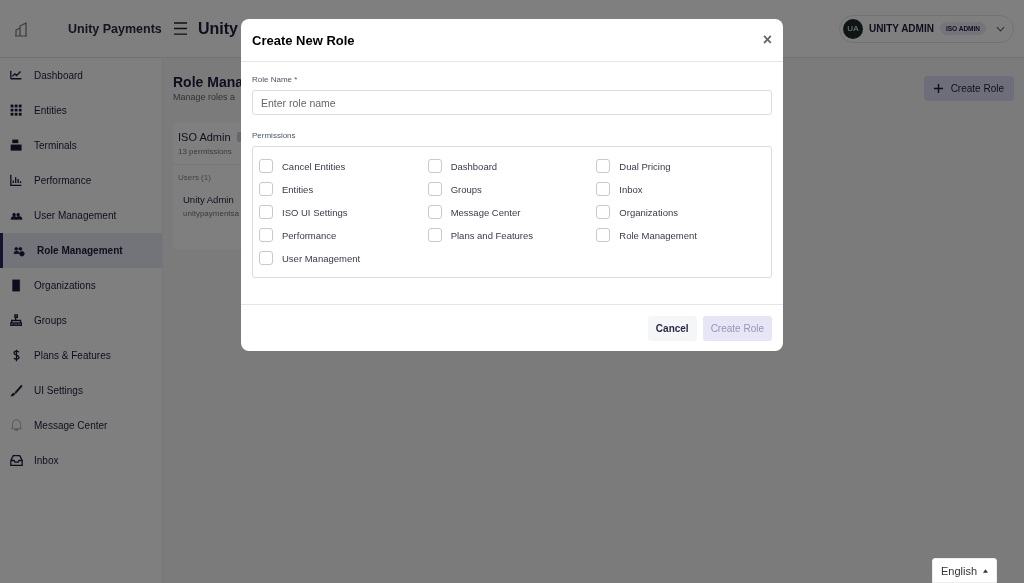 Image resolution: width=1024 pixels, height=583 pixels. Describe the element at coordinates (81, 110) in the screenshot. I see `sidebar-item: Entities` at that location.